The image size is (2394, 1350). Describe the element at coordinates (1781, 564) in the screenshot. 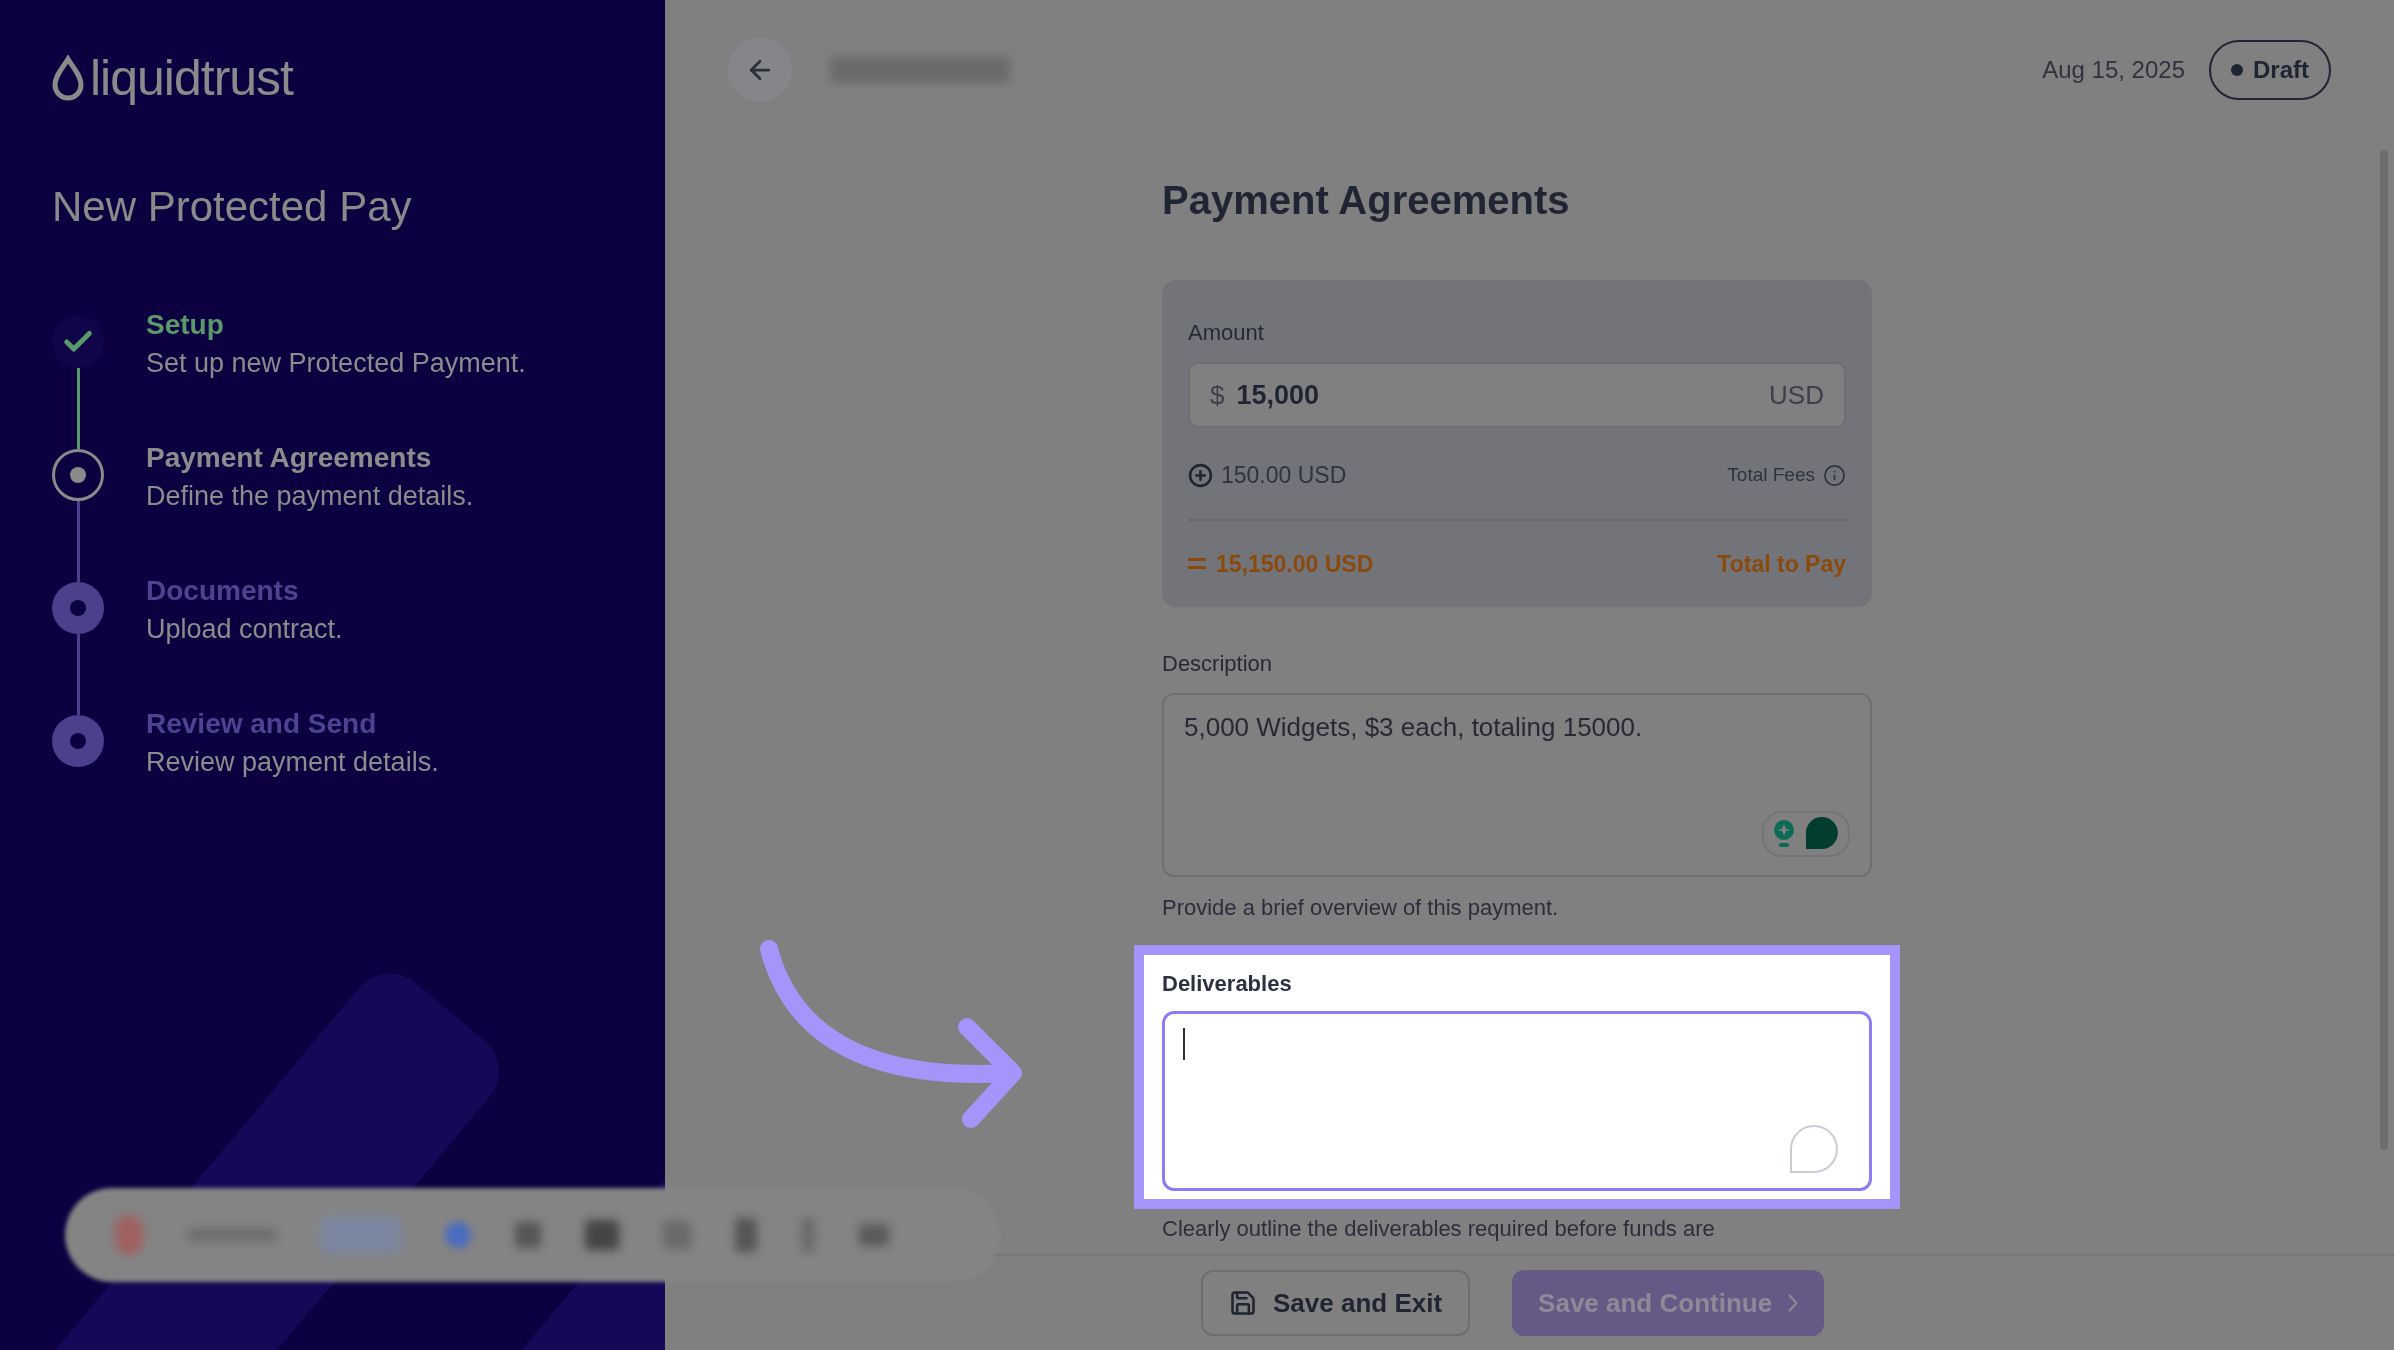

I see `total-label: Total to Pay` at that location.